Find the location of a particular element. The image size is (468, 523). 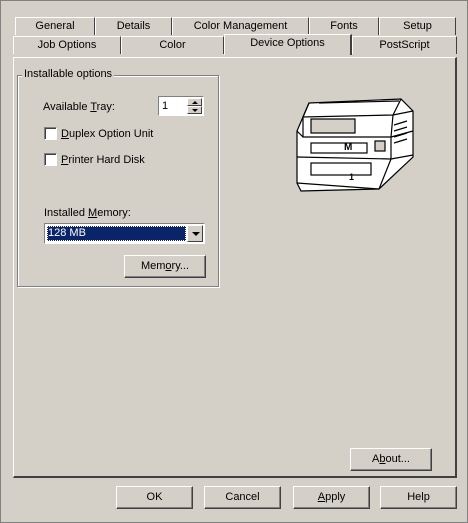

spin-down-button is located at coordinates (194, 110).